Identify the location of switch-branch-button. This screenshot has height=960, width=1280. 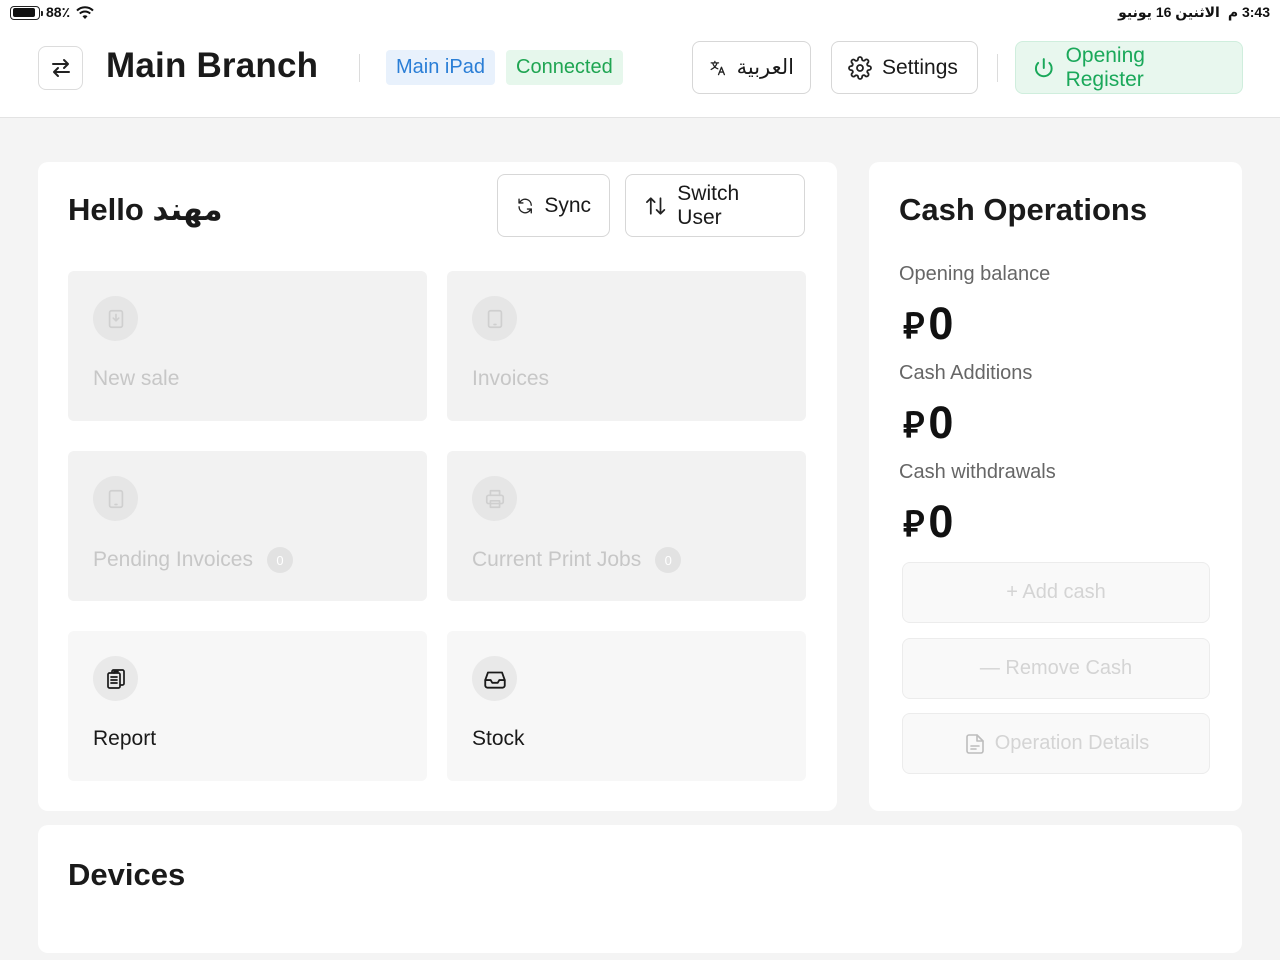
(60, 68).